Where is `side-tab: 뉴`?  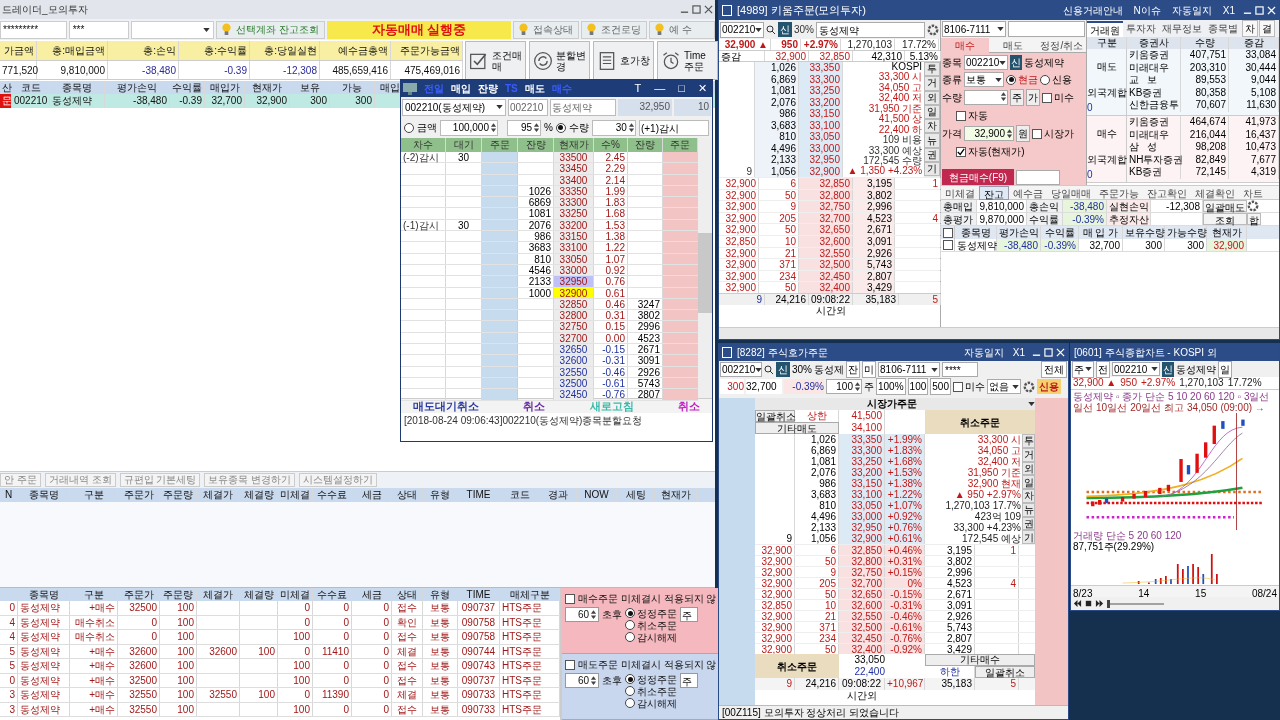
side-tab: 뉴 is located at coordinates (932, 140).